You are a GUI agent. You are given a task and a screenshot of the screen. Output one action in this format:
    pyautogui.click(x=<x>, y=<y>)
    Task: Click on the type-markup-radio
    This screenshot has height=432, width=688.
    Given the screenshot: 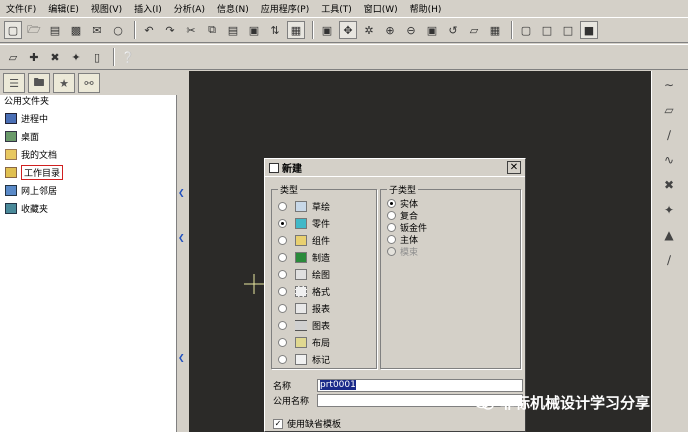 What is the action you would take?
    pyautogui.click(x=282, y=359)
    